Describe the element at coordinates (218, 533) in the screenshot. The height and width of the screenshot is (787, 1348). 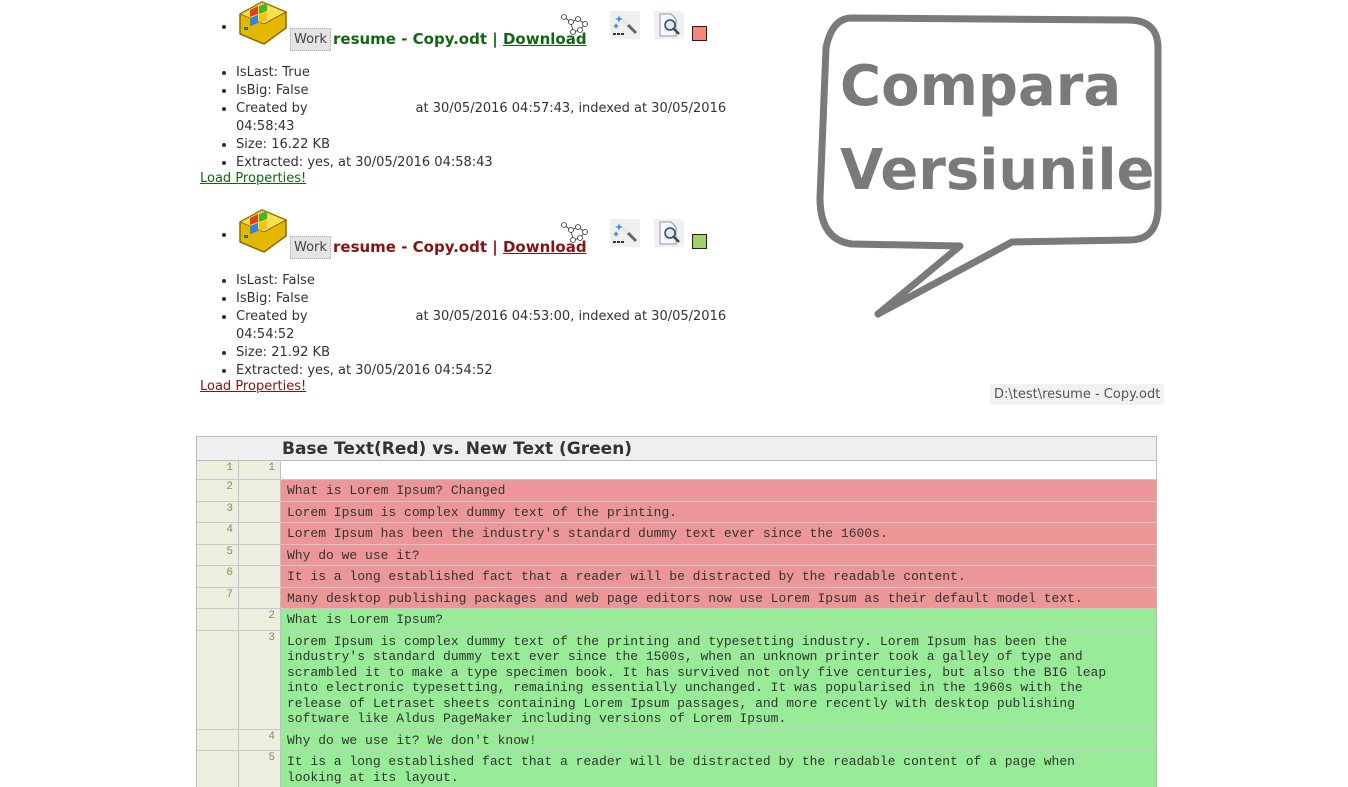
I see `base-line-number: 4` at that location.